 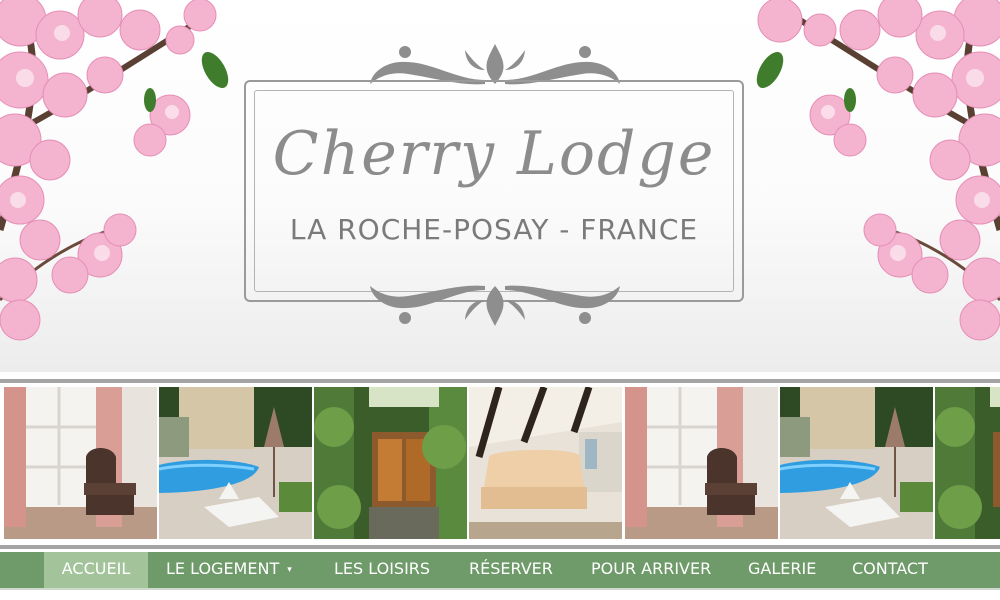 I want to click on nav-item-label: ACCUEIL, so click(x=96, y=568).